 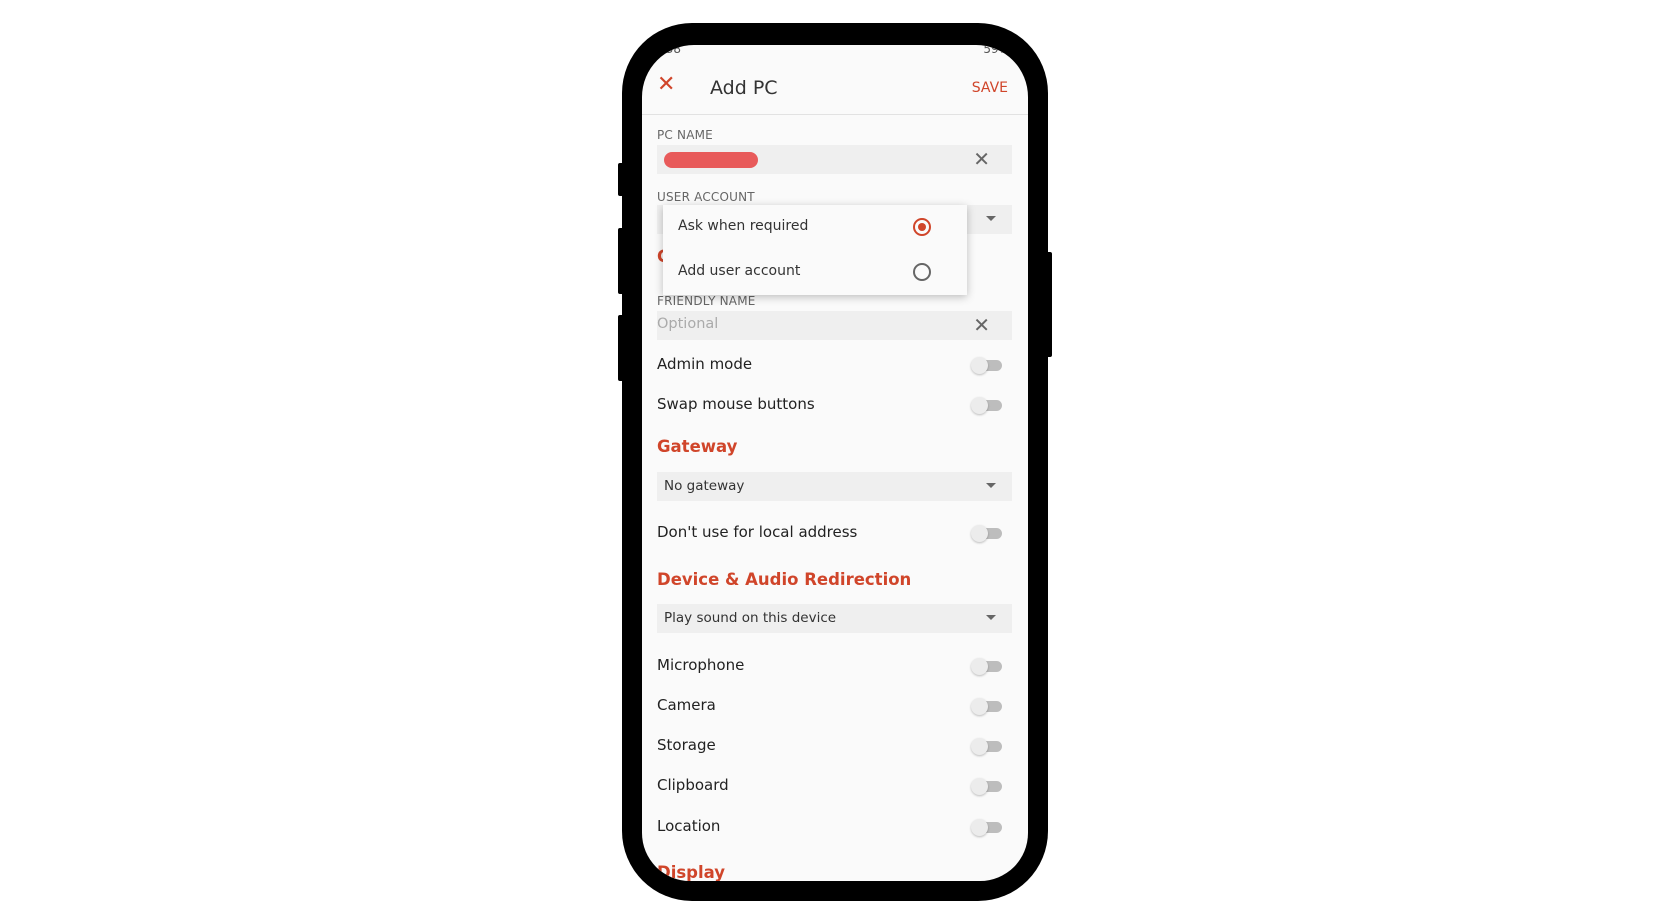 I want to click on friendly-name-label: FRIENDLY NAME, so click(x=706, y=301).